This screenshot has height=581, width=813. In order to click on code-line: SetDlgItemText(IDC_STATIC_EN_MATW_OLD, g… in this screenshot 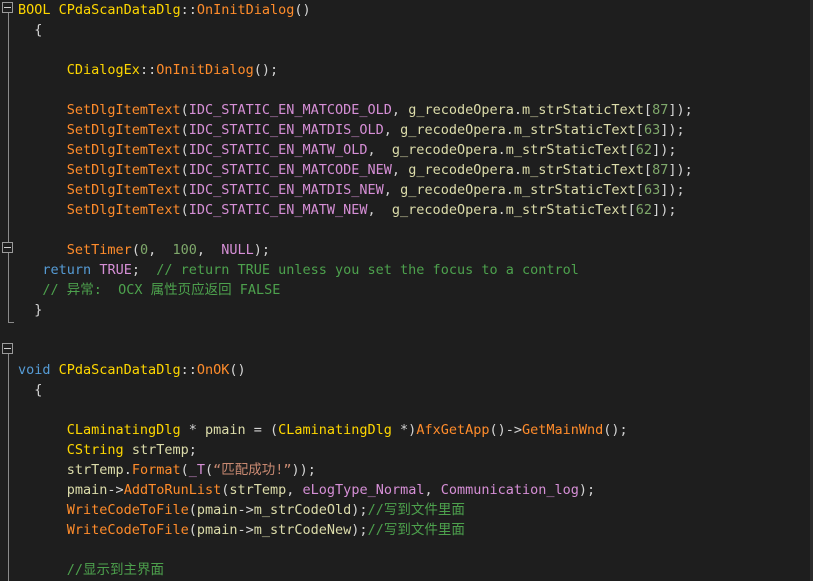, I will do `click(414, 150)`.